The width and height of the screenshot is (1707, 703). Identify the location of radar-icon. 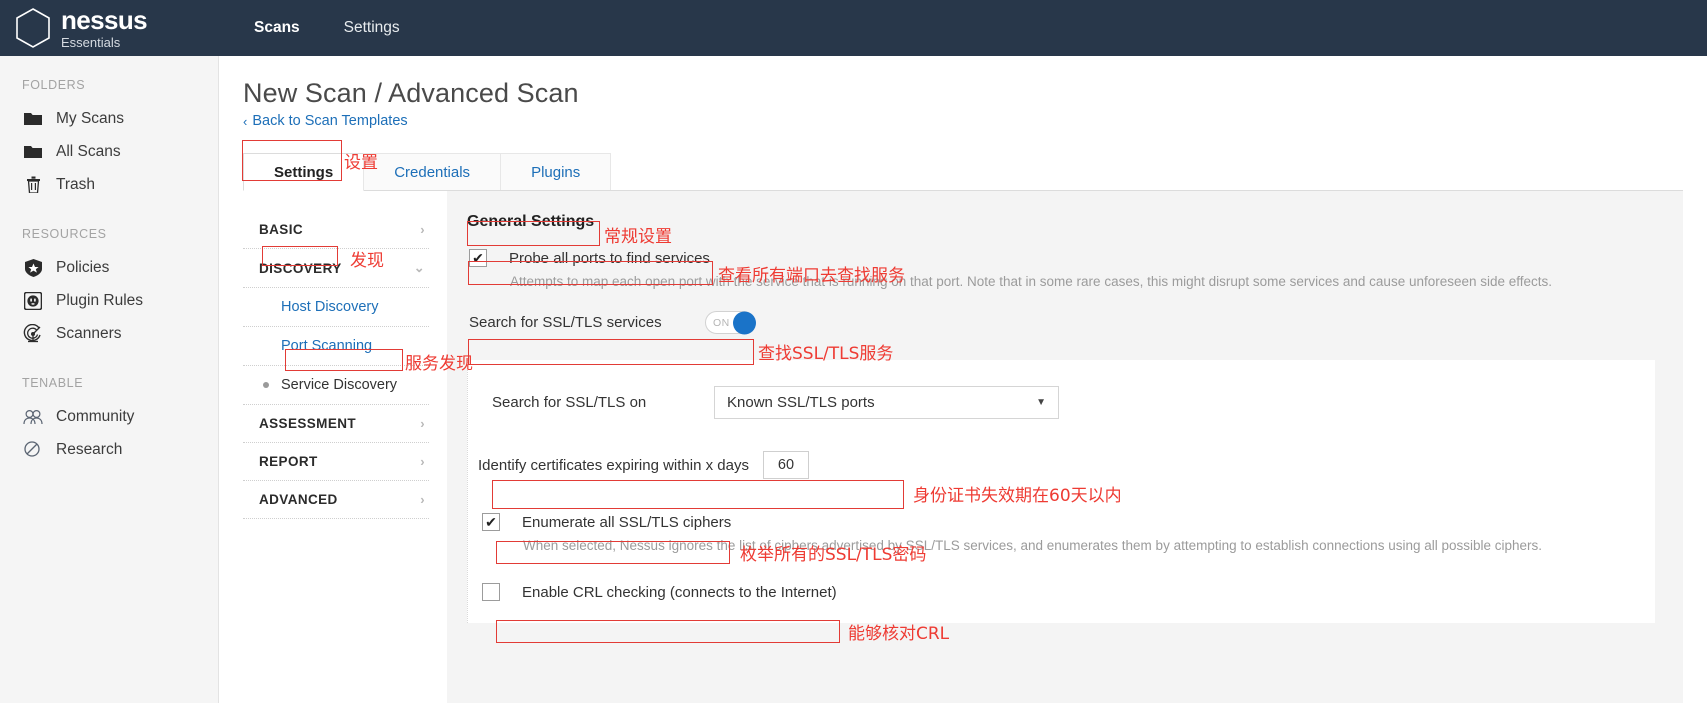
(33, 334).